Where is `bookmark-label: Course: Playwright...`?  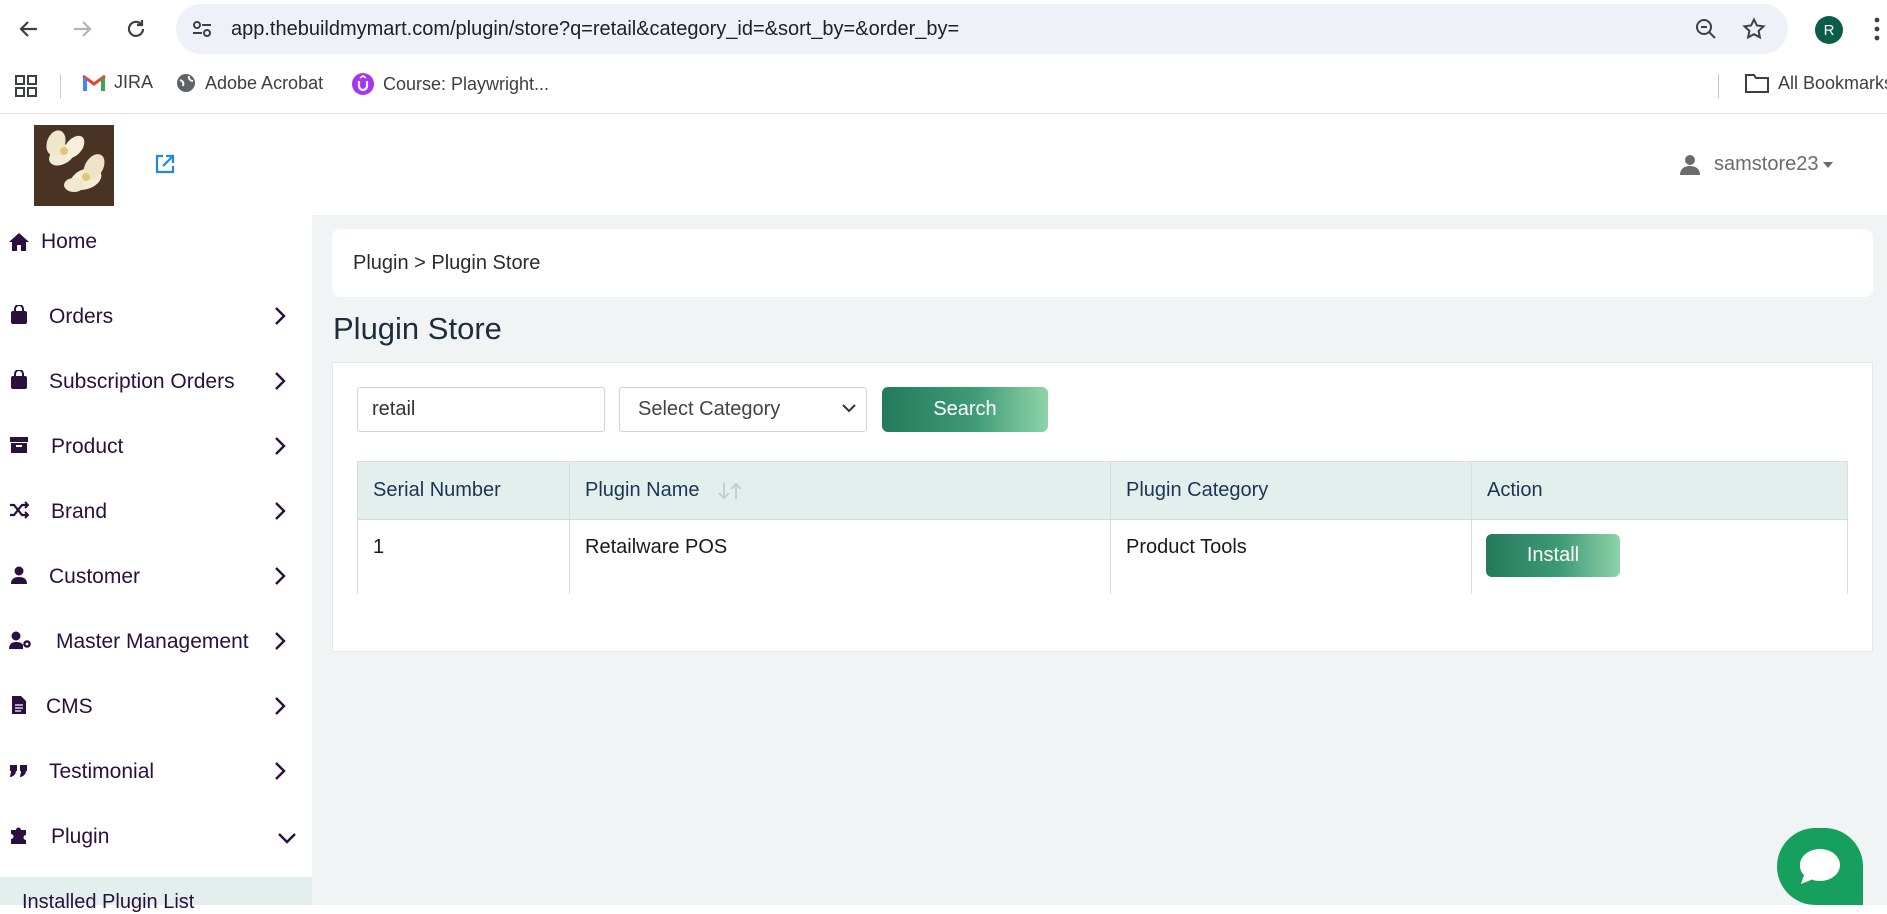
bookmark-label: Course: Playwright... is located at coordinates (466, 83).